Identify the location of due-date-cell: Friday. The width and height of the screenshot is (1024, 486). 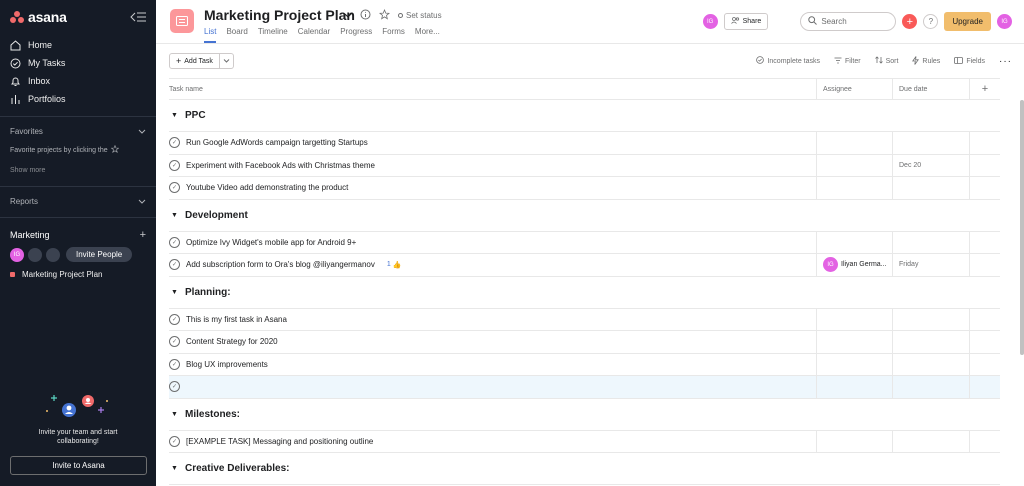
(930, 265).